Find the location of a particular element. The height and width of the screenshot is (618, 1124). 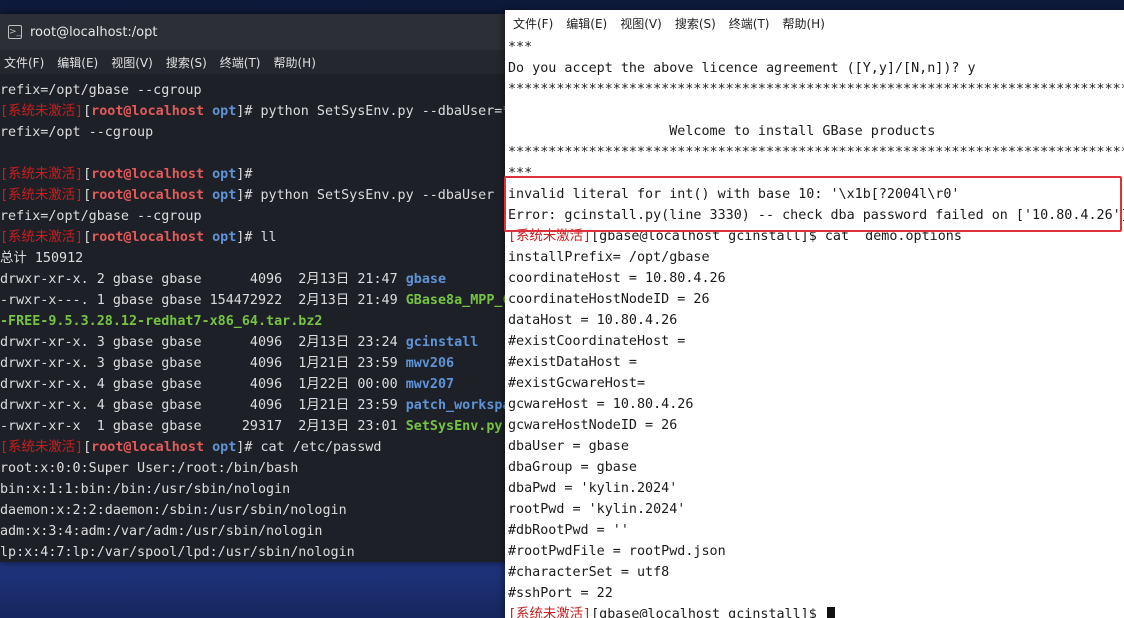

terminal-line: #dbRootPwd = '' is located at coordinates (816, 530).